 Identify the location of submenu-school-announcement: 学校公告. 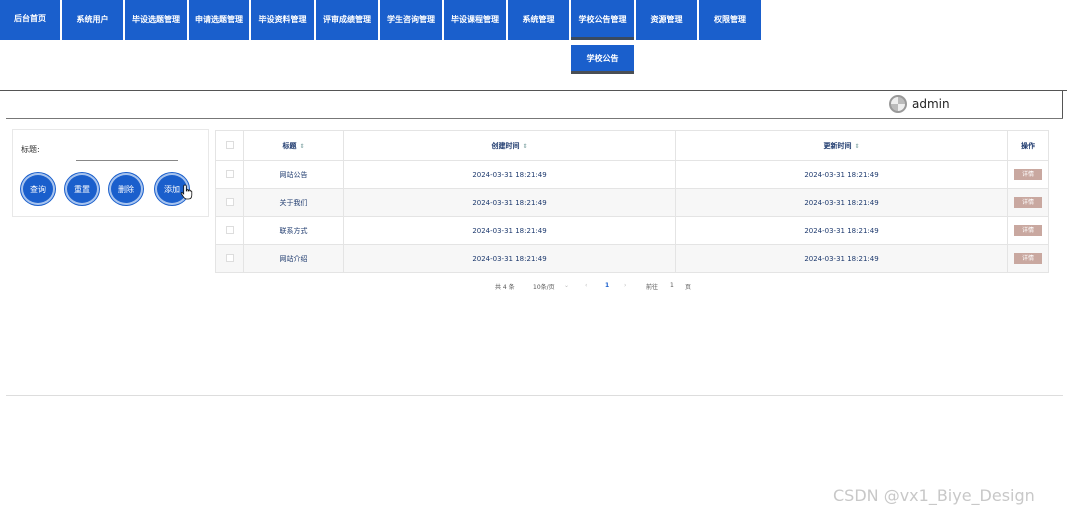
(602, 59).